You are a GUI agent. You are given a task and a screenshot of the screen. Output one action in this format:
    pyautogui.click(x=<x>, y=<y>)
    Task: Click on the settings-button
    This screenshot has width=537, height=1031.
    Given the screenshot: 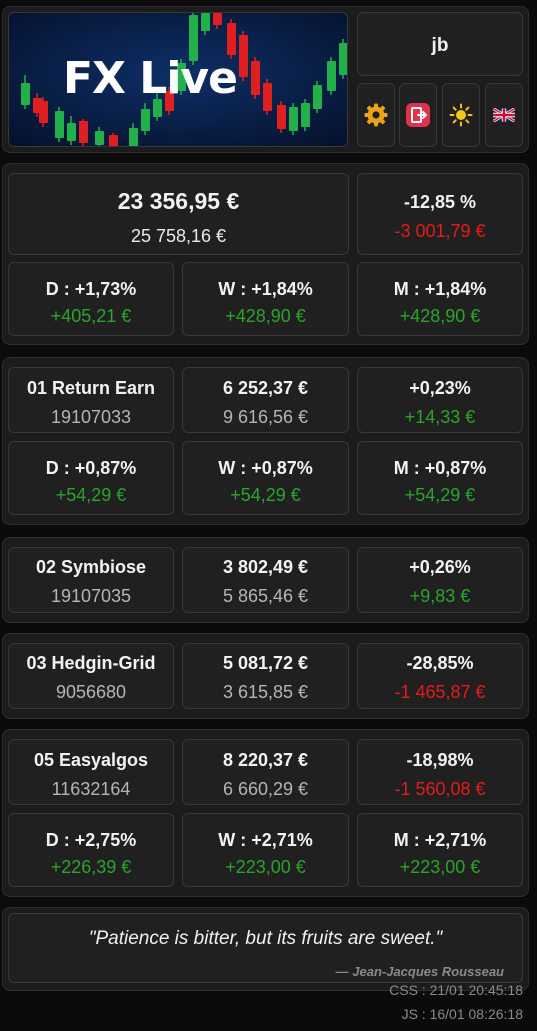 What is the action you would take?
    pyautogui.click(x=376, y=115)
    